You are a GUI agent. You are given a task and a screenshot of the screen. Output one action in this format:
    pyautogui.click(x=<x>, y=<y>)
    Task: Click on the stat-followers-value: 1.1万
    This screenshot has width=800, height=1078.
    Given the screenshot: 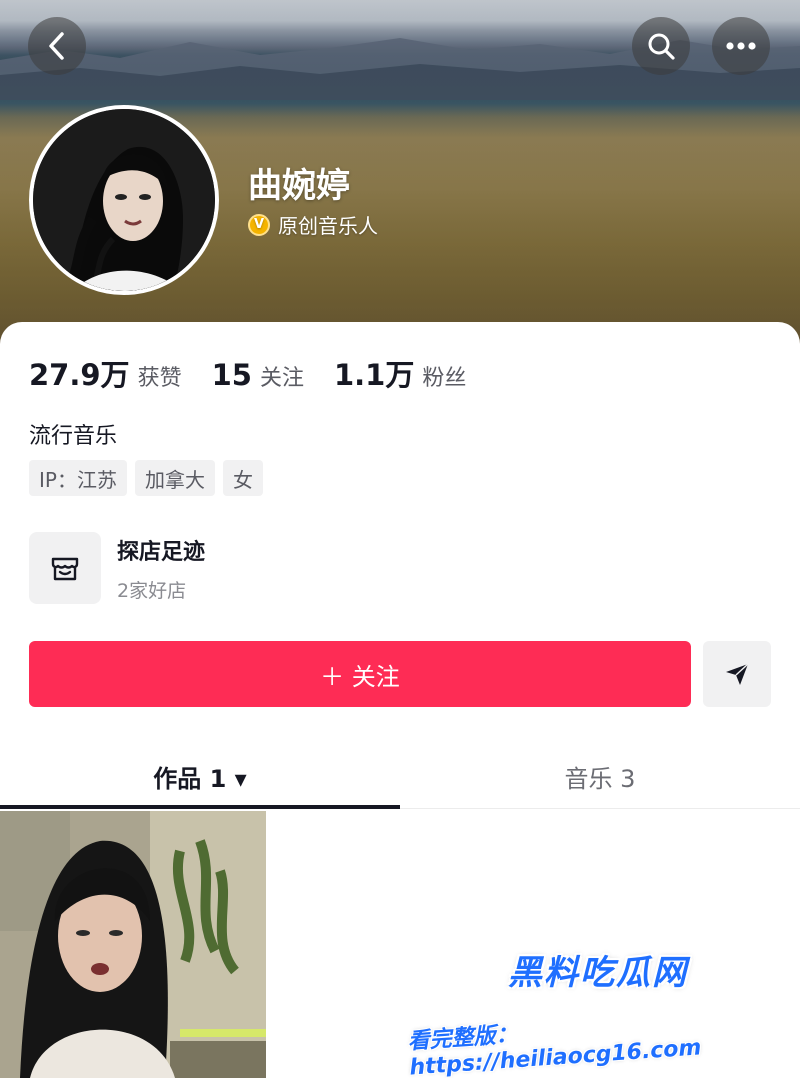 What is the action you would take?
    pyautogui.click(x=374, y=375)
    